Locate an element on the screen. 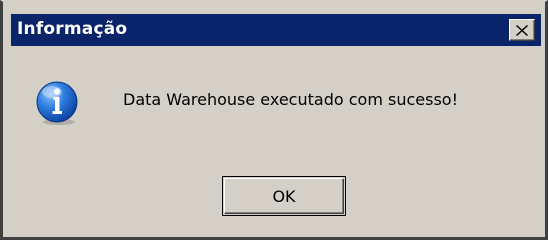 Image resolution: width=548 pixels, height=240 pixels. close-icon is located at coordinates (522, 30).